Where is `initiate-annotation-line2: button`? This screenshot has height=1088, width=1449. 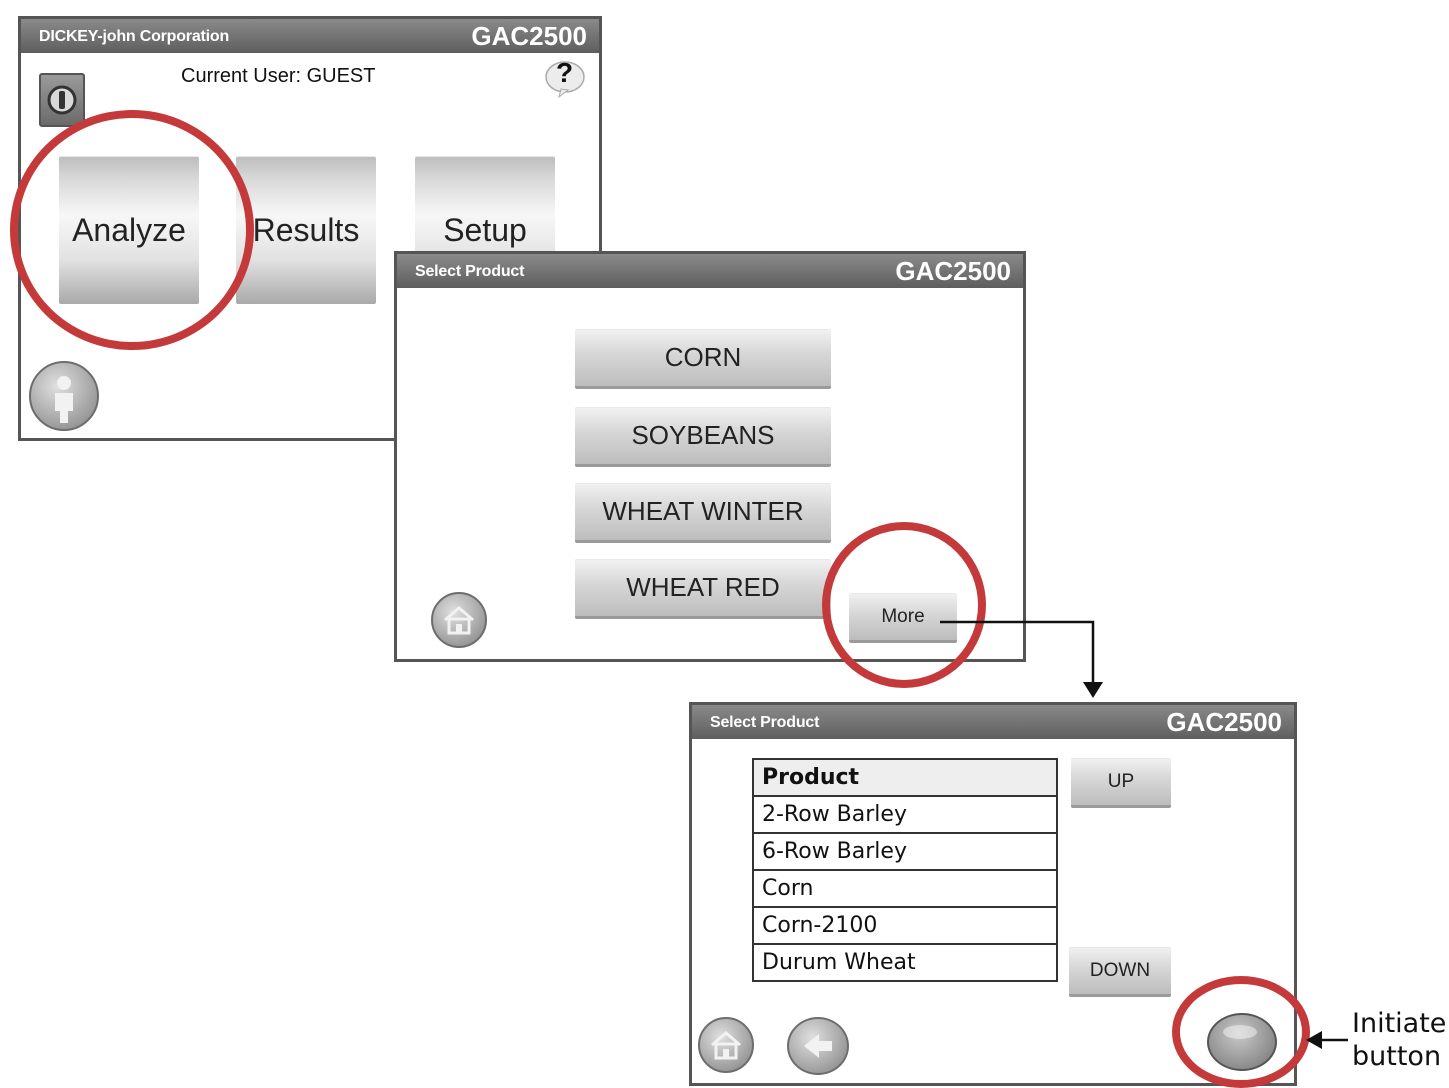 initiate-annotation-line2: button is located at coordinates (1397, 1056).